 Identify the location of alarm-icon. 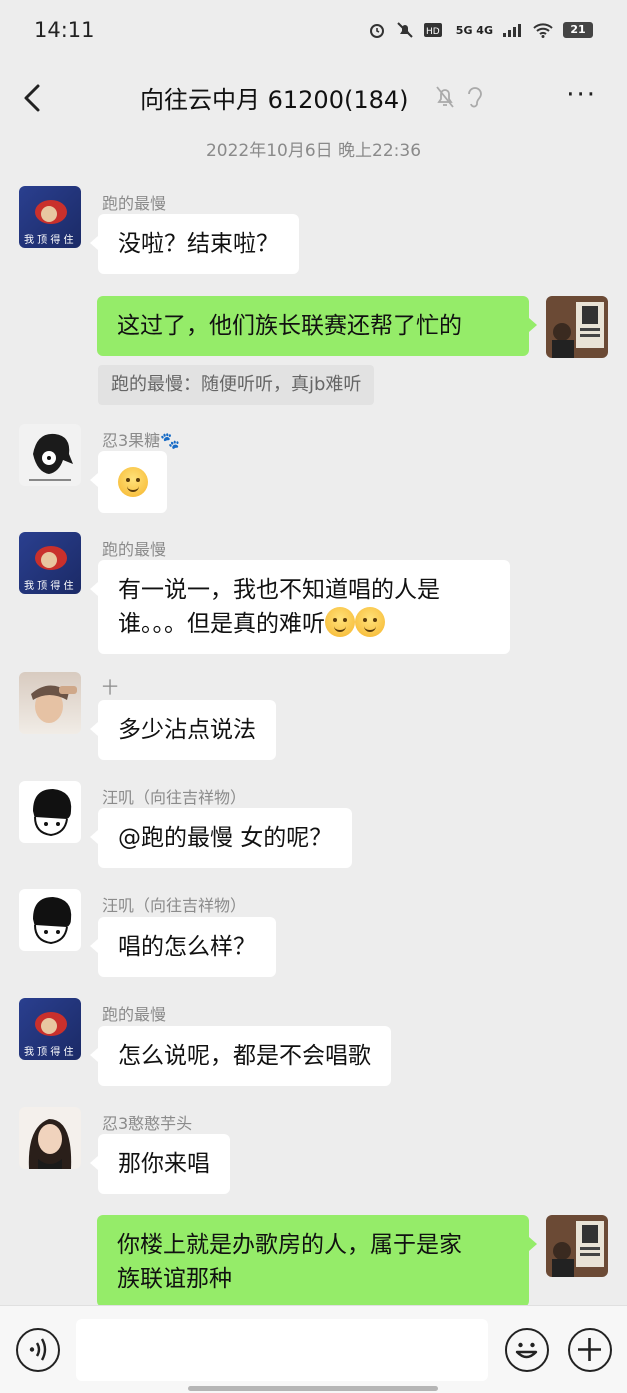
(376, 31).